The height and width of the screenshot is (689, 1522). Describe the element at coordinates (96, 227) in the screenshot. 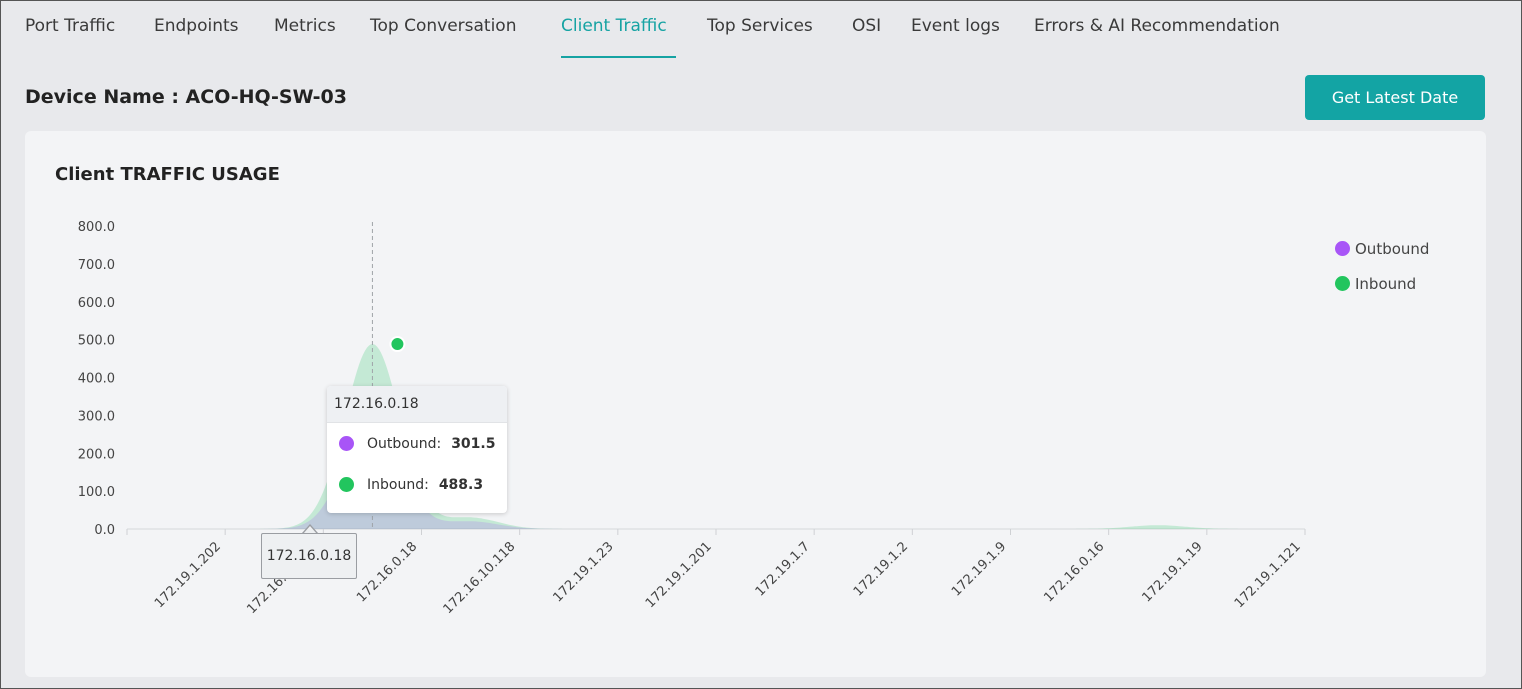

I see `y-tick-label: 800.0` at that location.